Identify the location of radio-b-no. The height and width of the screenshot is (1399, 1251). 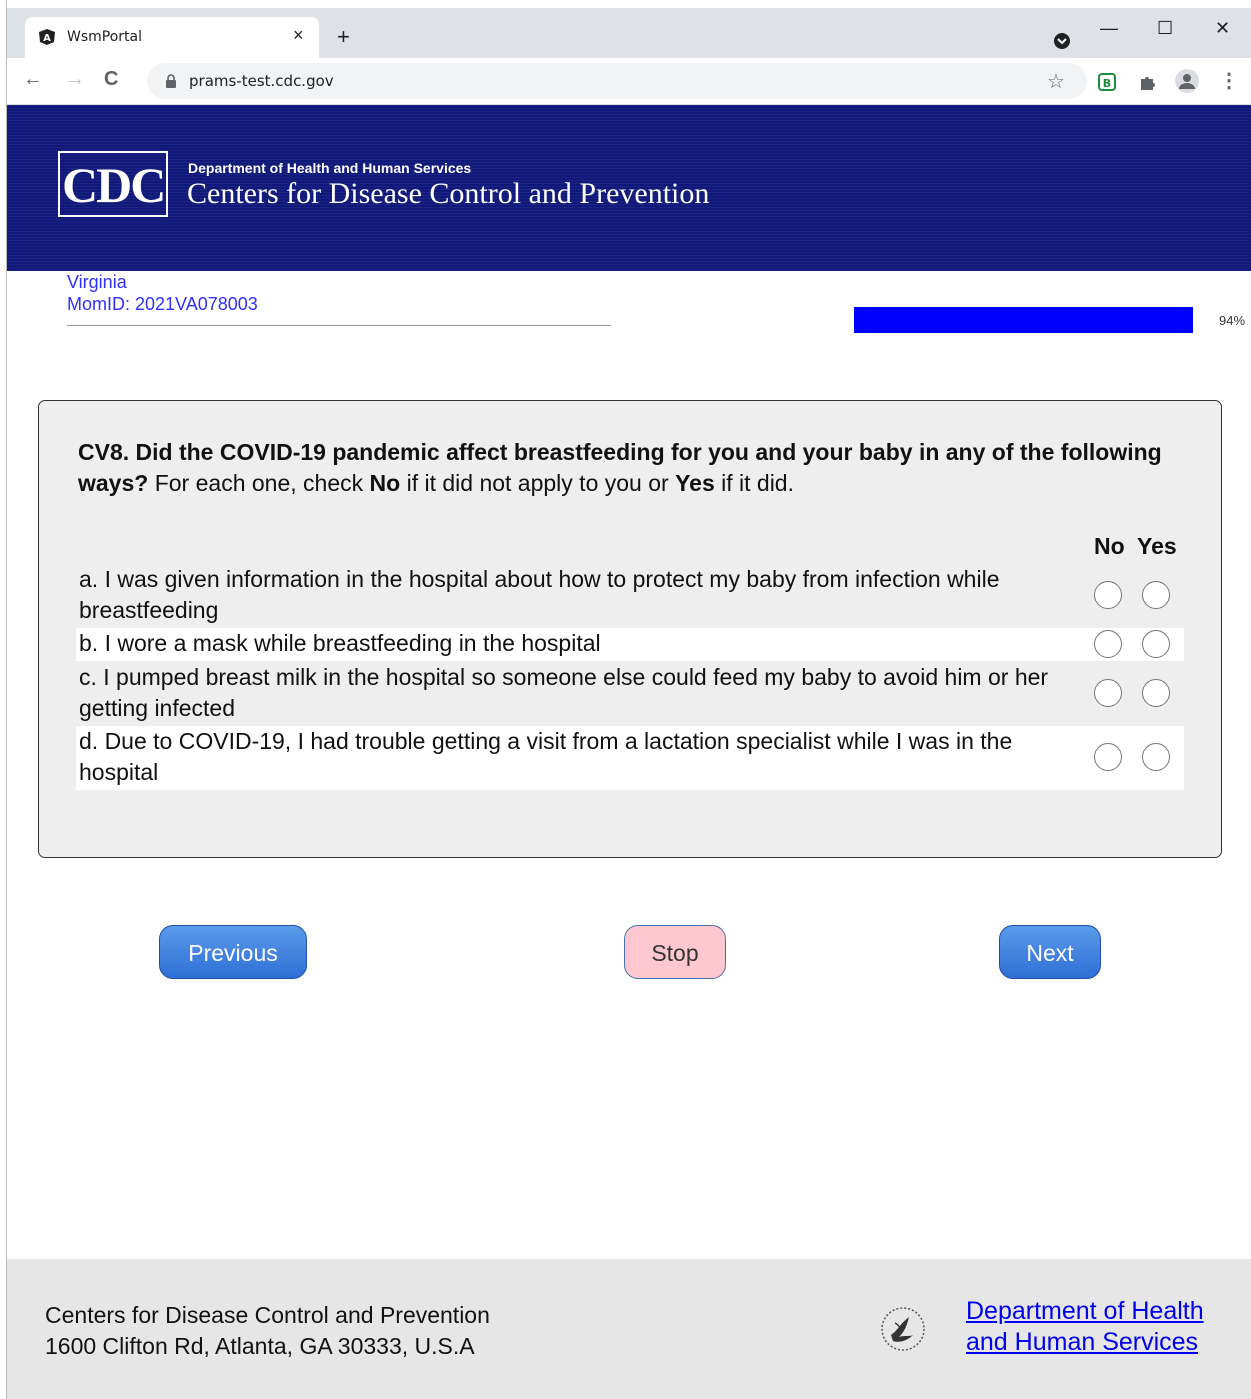
(1108, 644).